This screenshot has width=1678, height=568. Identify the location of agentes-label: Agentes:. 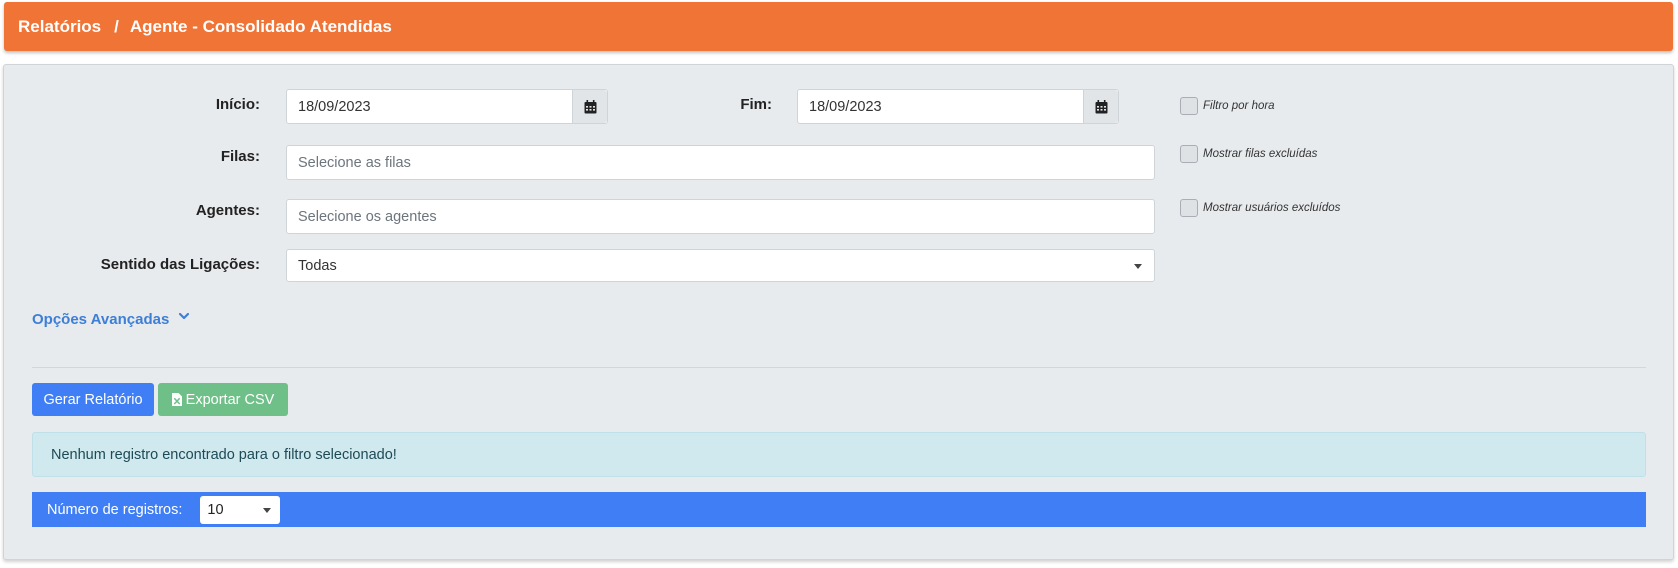
(227, 210).